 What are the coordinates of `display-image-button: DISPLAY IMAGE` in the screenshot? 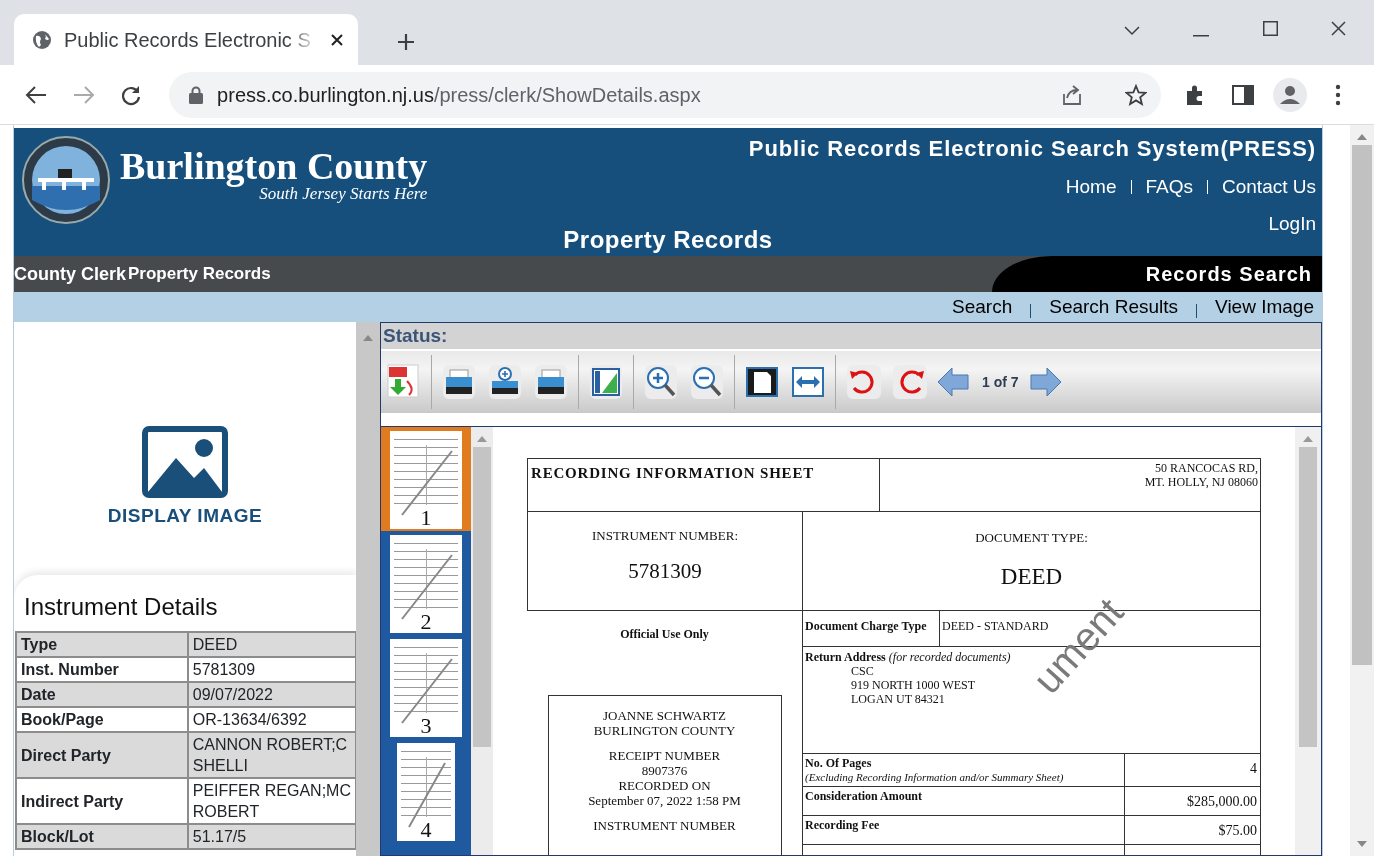 It's located at (185, 448).